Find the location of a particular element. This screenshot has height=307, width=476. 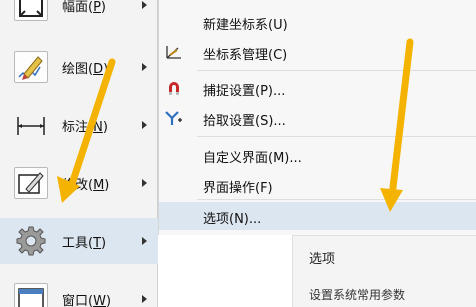

menu-item-label: 幅面(P) is located at coordinates (84, 7).